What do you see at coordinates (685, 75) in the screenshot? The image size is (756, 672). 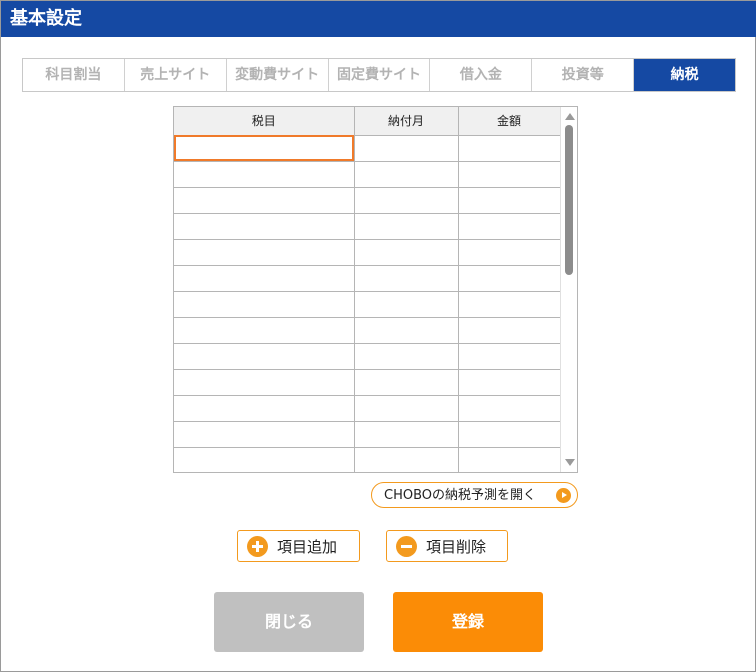 I see `tab-tax-payment: 納税` at bounding box center [685, 75].